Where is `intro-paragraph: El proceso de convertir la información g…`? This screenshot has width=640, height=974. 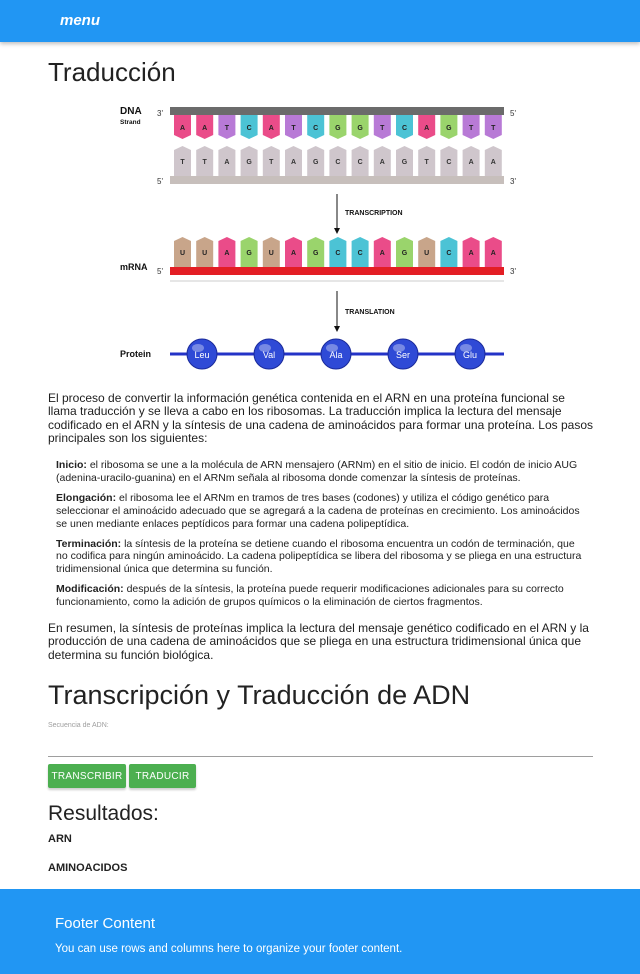 intro-paragraph: El proceso de convertir la información g… is located at coordinates (320, 418).